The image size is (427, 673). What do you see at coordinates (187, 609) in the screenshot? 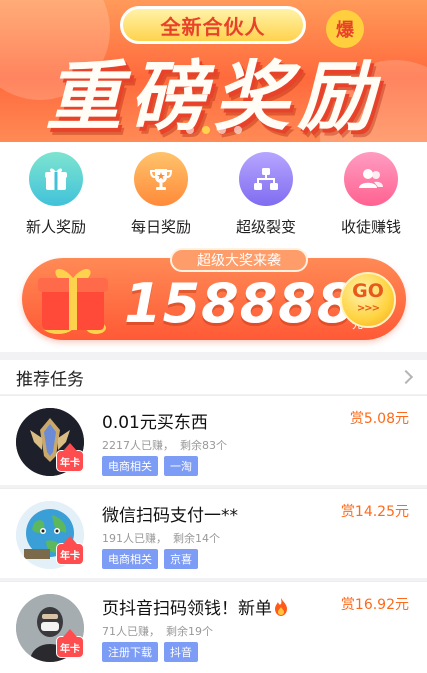
I see `task-title-text: 页抖音扫码领钱！新单` at bounding box center [187, 609].